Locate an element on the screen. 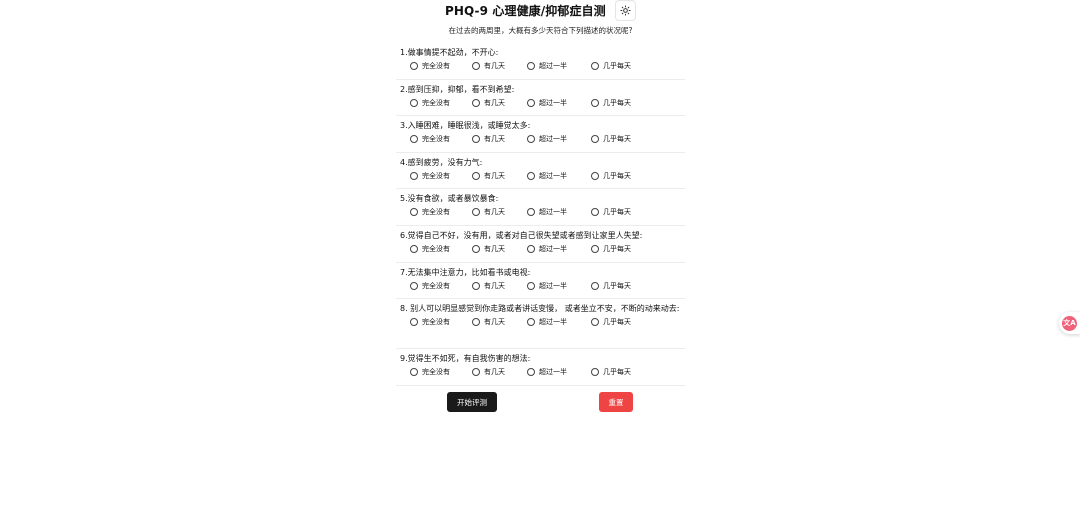 The width and height of the screenshot is (1080, 532). floating-translate-widget: 文A is located at coordinates (1069, 323).